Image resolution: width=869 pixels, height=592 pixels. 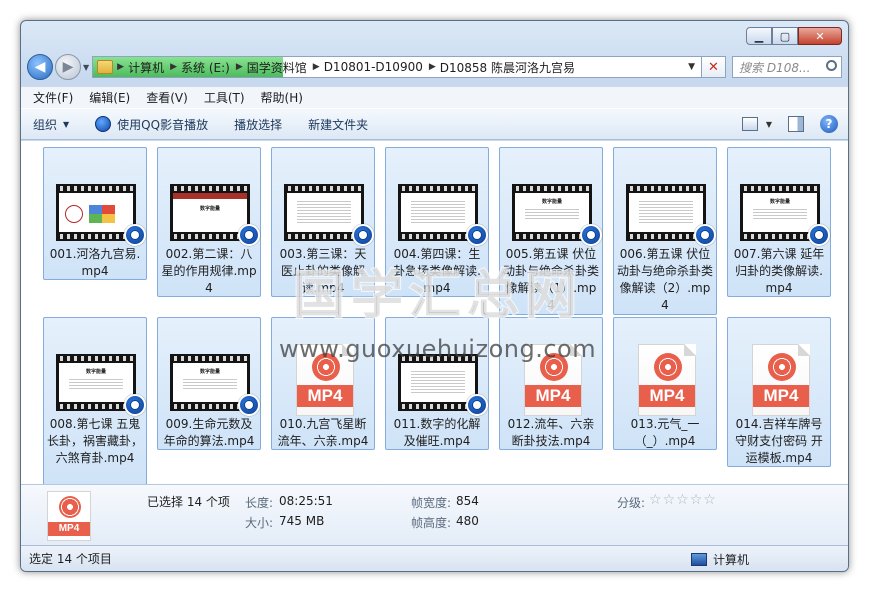 What do you see at coordinates (779, 271) in the screenshot?
I see `file-name: 007.第六课 延年归卦的类像解读.mp4` at bounding box center [779, 271].